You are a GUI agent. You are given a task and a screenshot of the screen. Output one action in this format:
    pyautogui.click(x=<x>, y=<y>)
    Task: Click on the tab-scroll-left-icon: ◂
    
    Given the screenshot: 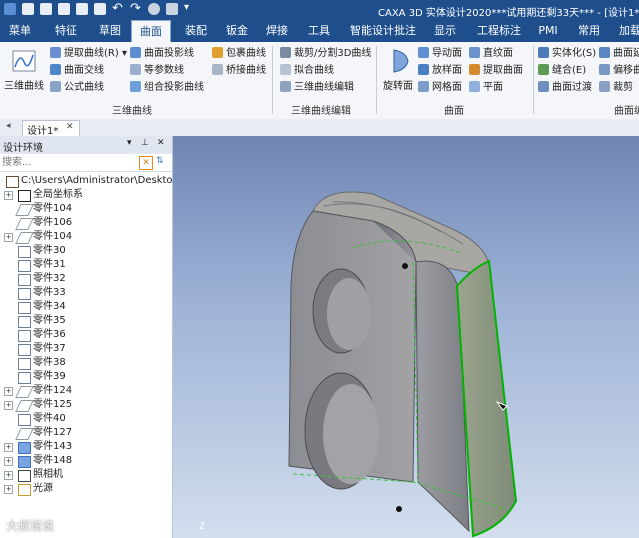 What is the action you would take?
    pyautogui.click(x=8, y=126)
    